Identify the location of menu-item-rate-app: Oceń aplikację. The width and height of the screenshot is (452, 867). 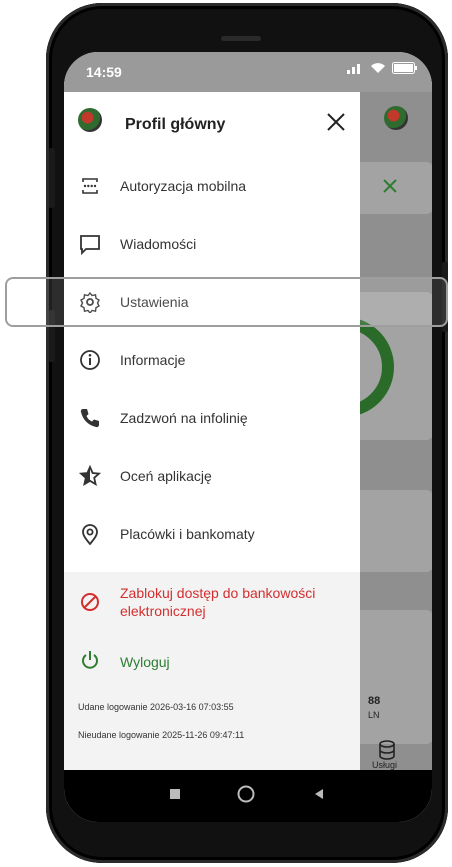
(212, 476).